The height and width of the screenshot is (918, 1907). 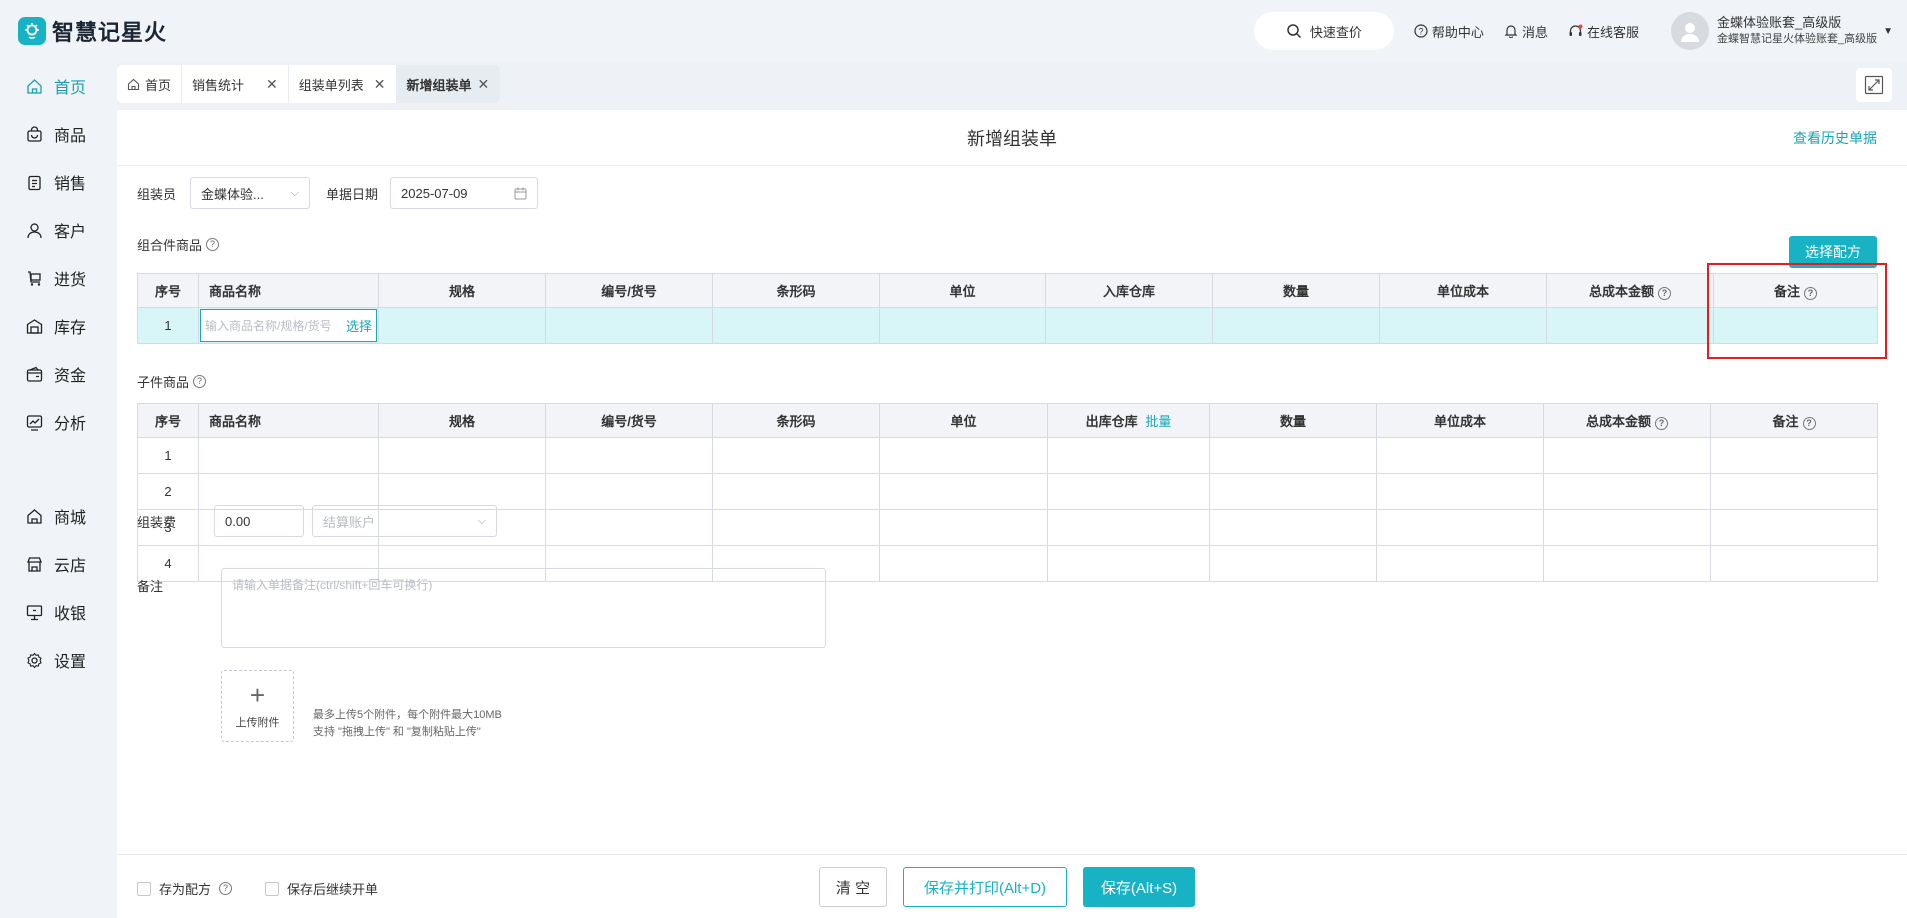 What do you see at coordinates (58, 230) in the screenshot?
I see `sidebar-item-customers: 客户` at bounding box center [58, 230].